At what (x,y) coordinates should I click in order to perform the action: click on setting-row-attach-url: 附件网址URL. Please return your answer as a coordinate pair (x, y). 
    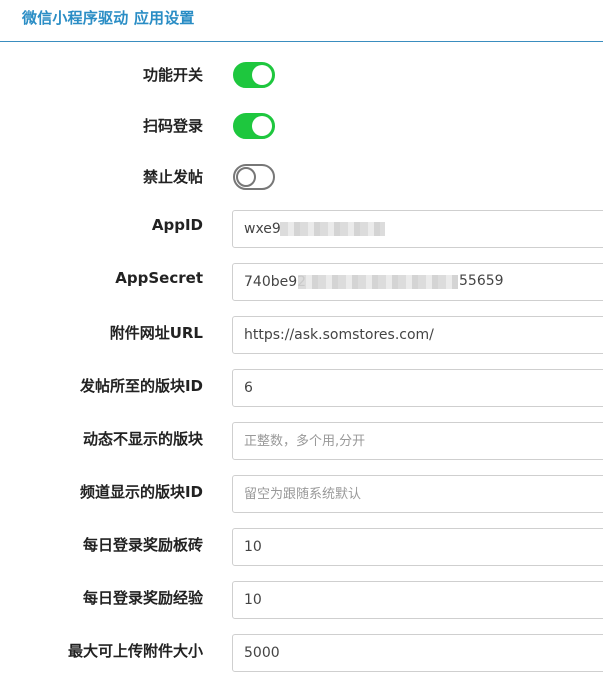
    Looking at the image, I should click on (301, 335).